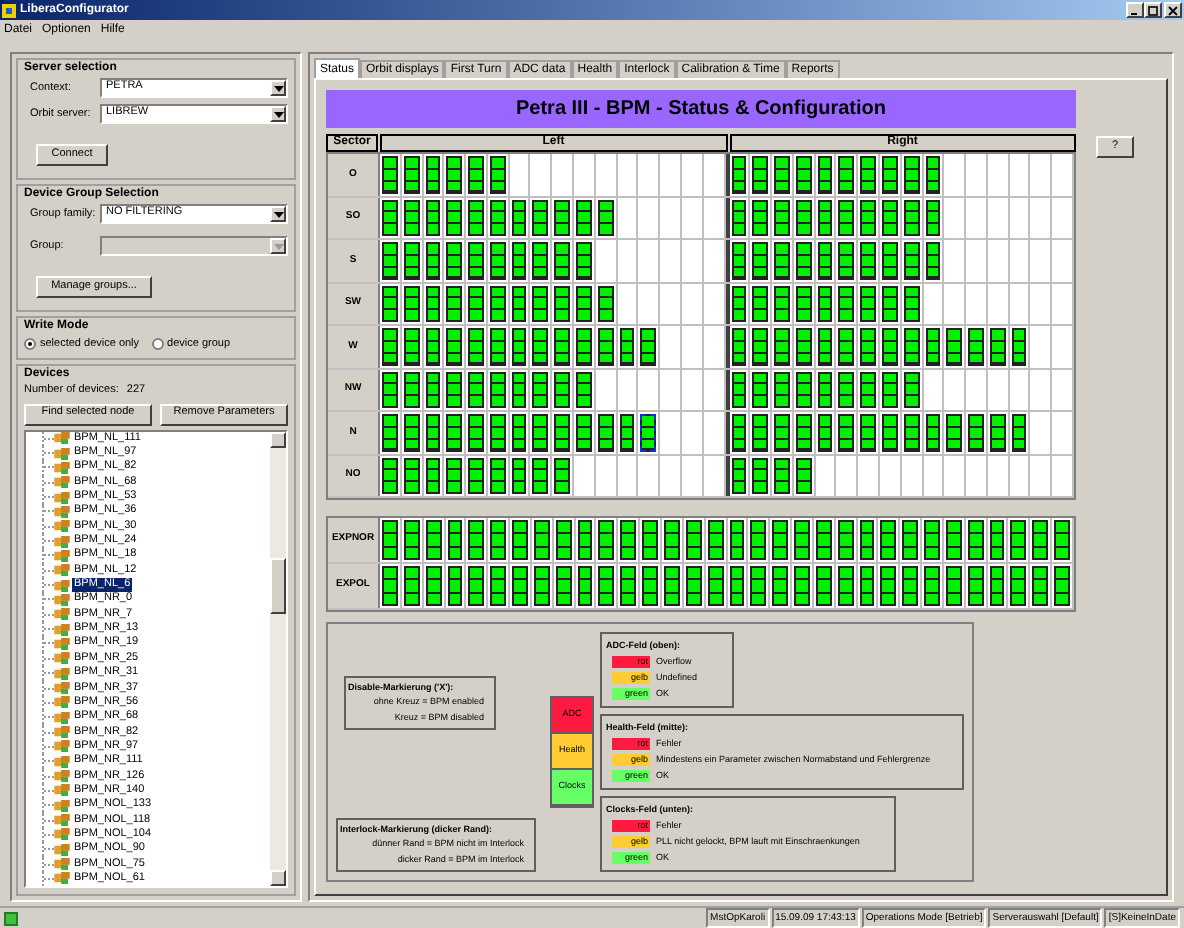 The height and width of the screenshot is (928, 1184). Describe the element at coordinates (157, 344) in the screenshot. I see `radio-button` at that location.